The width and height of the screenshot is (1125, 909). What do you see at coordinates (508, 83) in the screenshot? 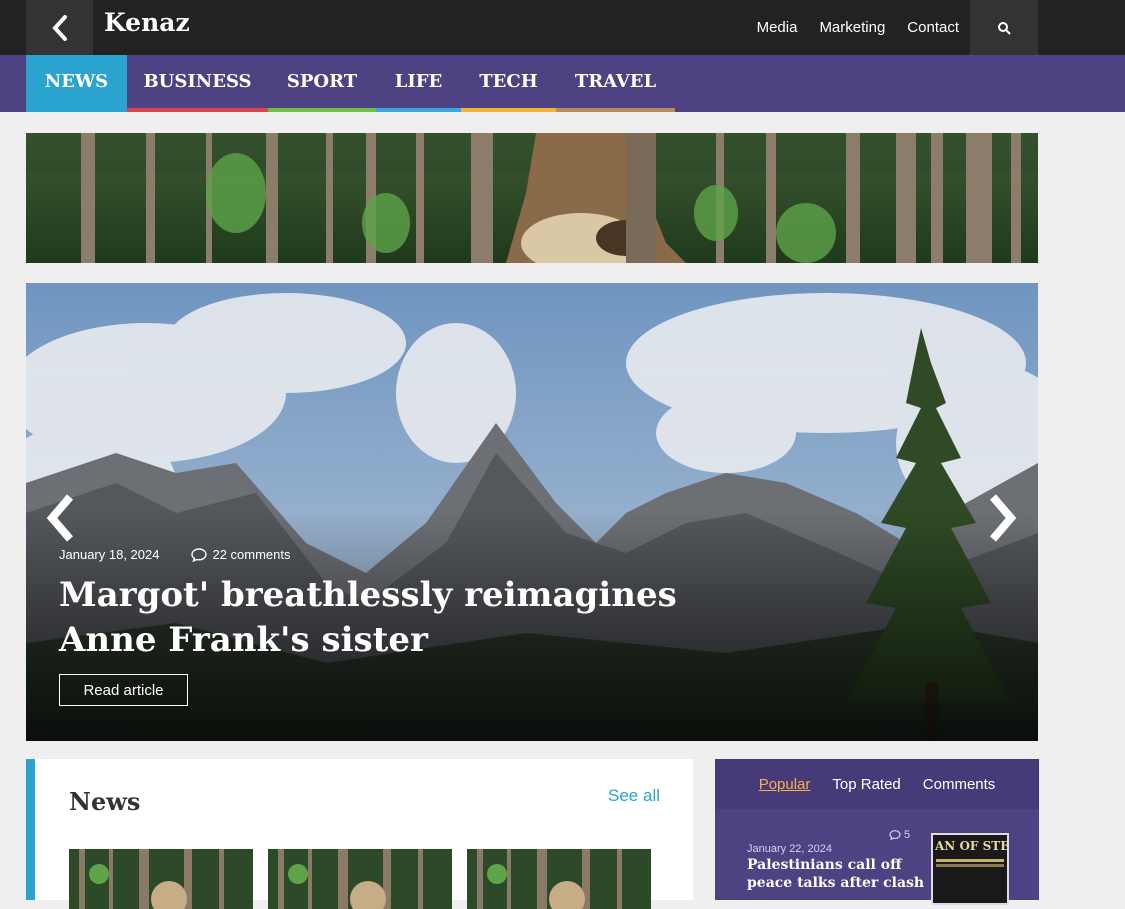
I see `tab-tech: TECH` at bounding box center [508, 83].